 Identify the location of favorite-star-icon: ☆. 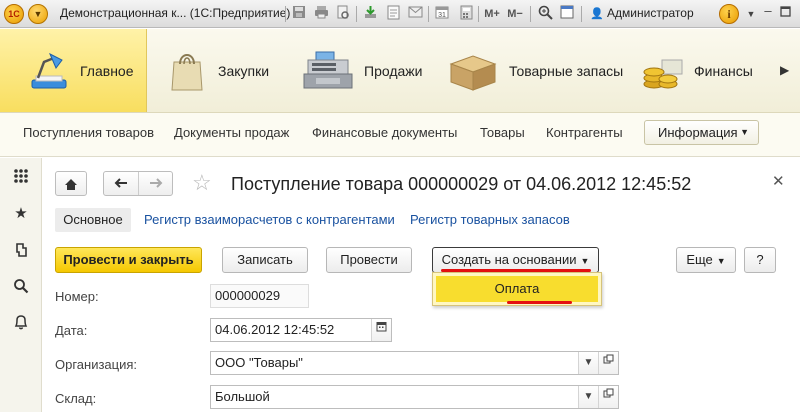
(202, 183).